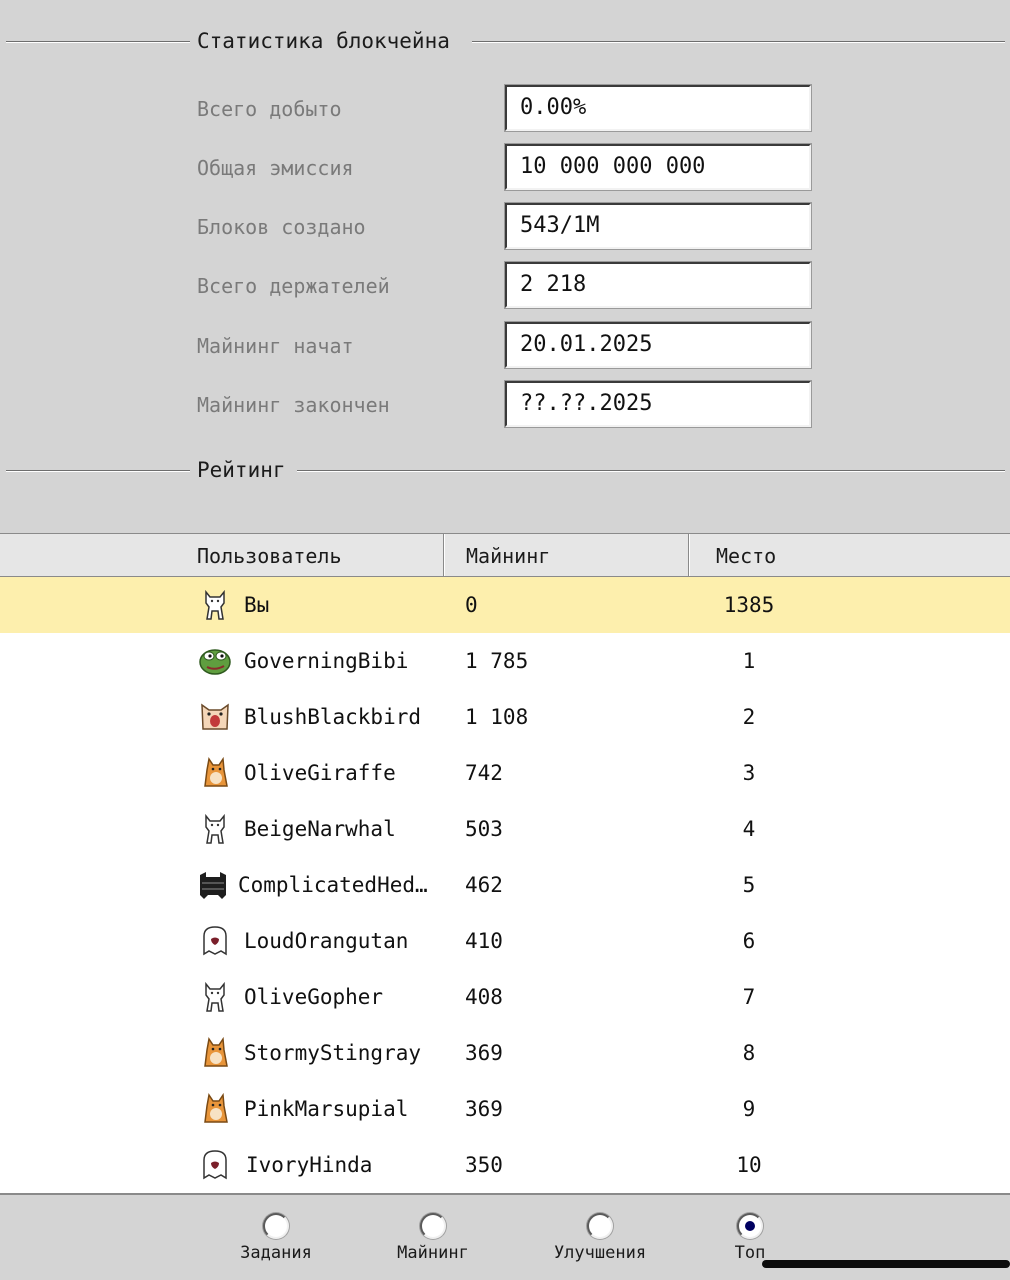 Image resolution: width=1010 pixels, height=1280 pixels. I want to click on user-name: OliveGopher, so click(314, 997).